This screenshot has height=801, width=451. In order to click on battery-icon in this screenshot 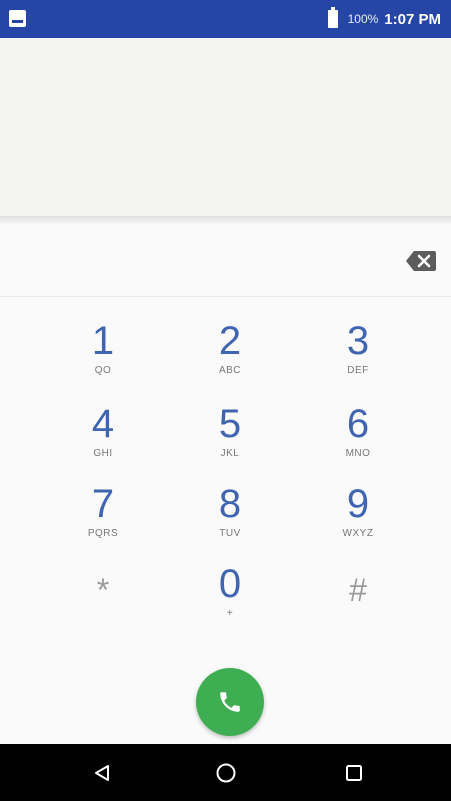, I will do `click(332, 17)`.